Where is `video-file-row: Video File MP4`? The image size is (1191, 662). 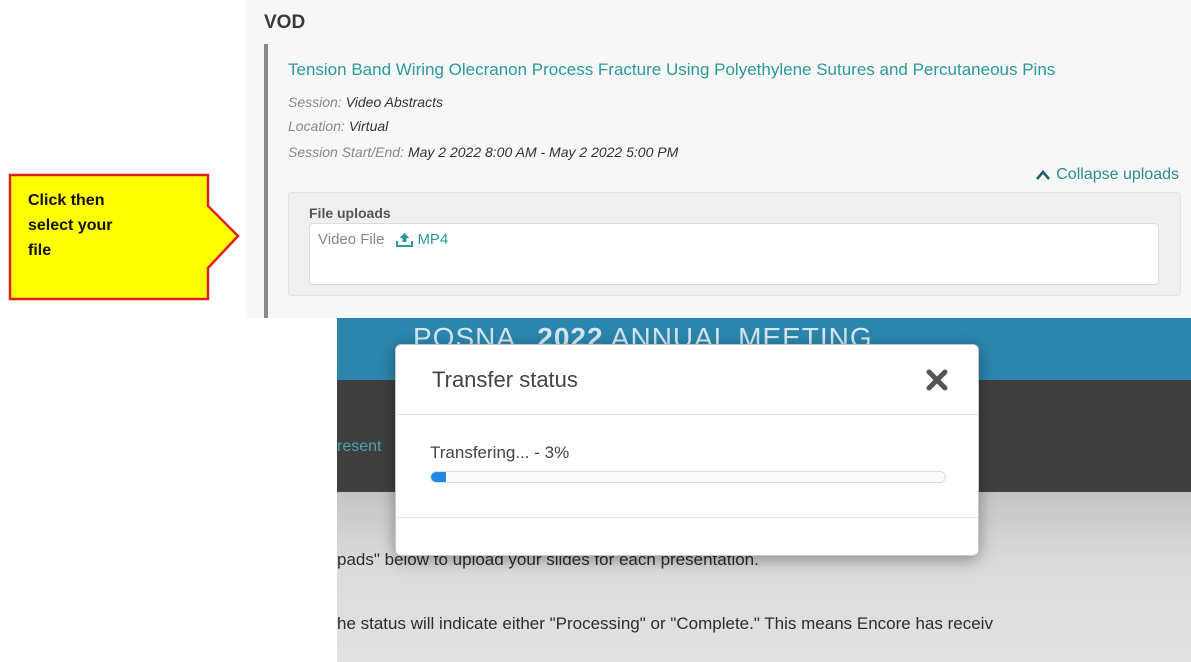 video-file-row: Video File MP4 is located at coordinates (383, 239).